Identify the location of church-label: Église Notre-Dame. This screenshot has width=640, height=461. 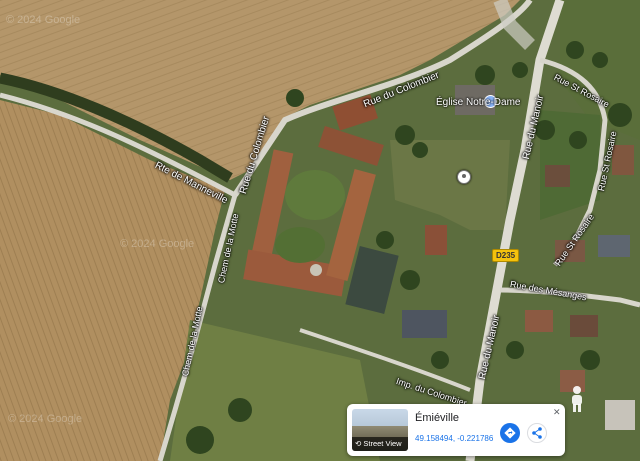
(478, 102).